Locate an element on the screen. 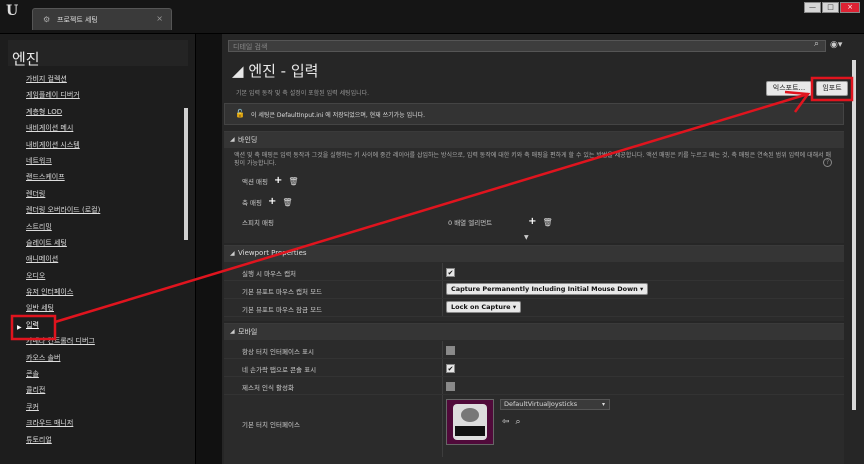 The width and height of the screenshot is (864, 464). lock-icon: 🔓 is located at coordinates (240, 113).